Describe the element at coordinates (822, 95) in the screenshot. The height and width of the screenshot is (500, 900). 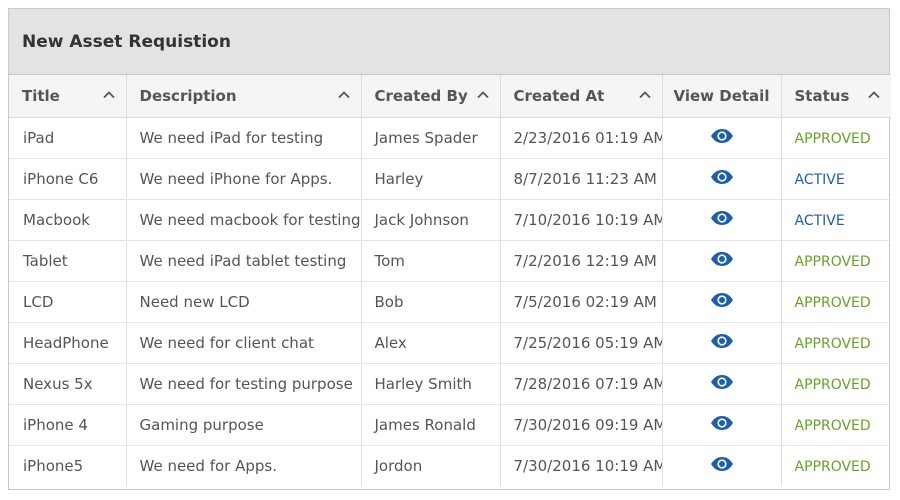
I see `column-header-label: Status` at that location.